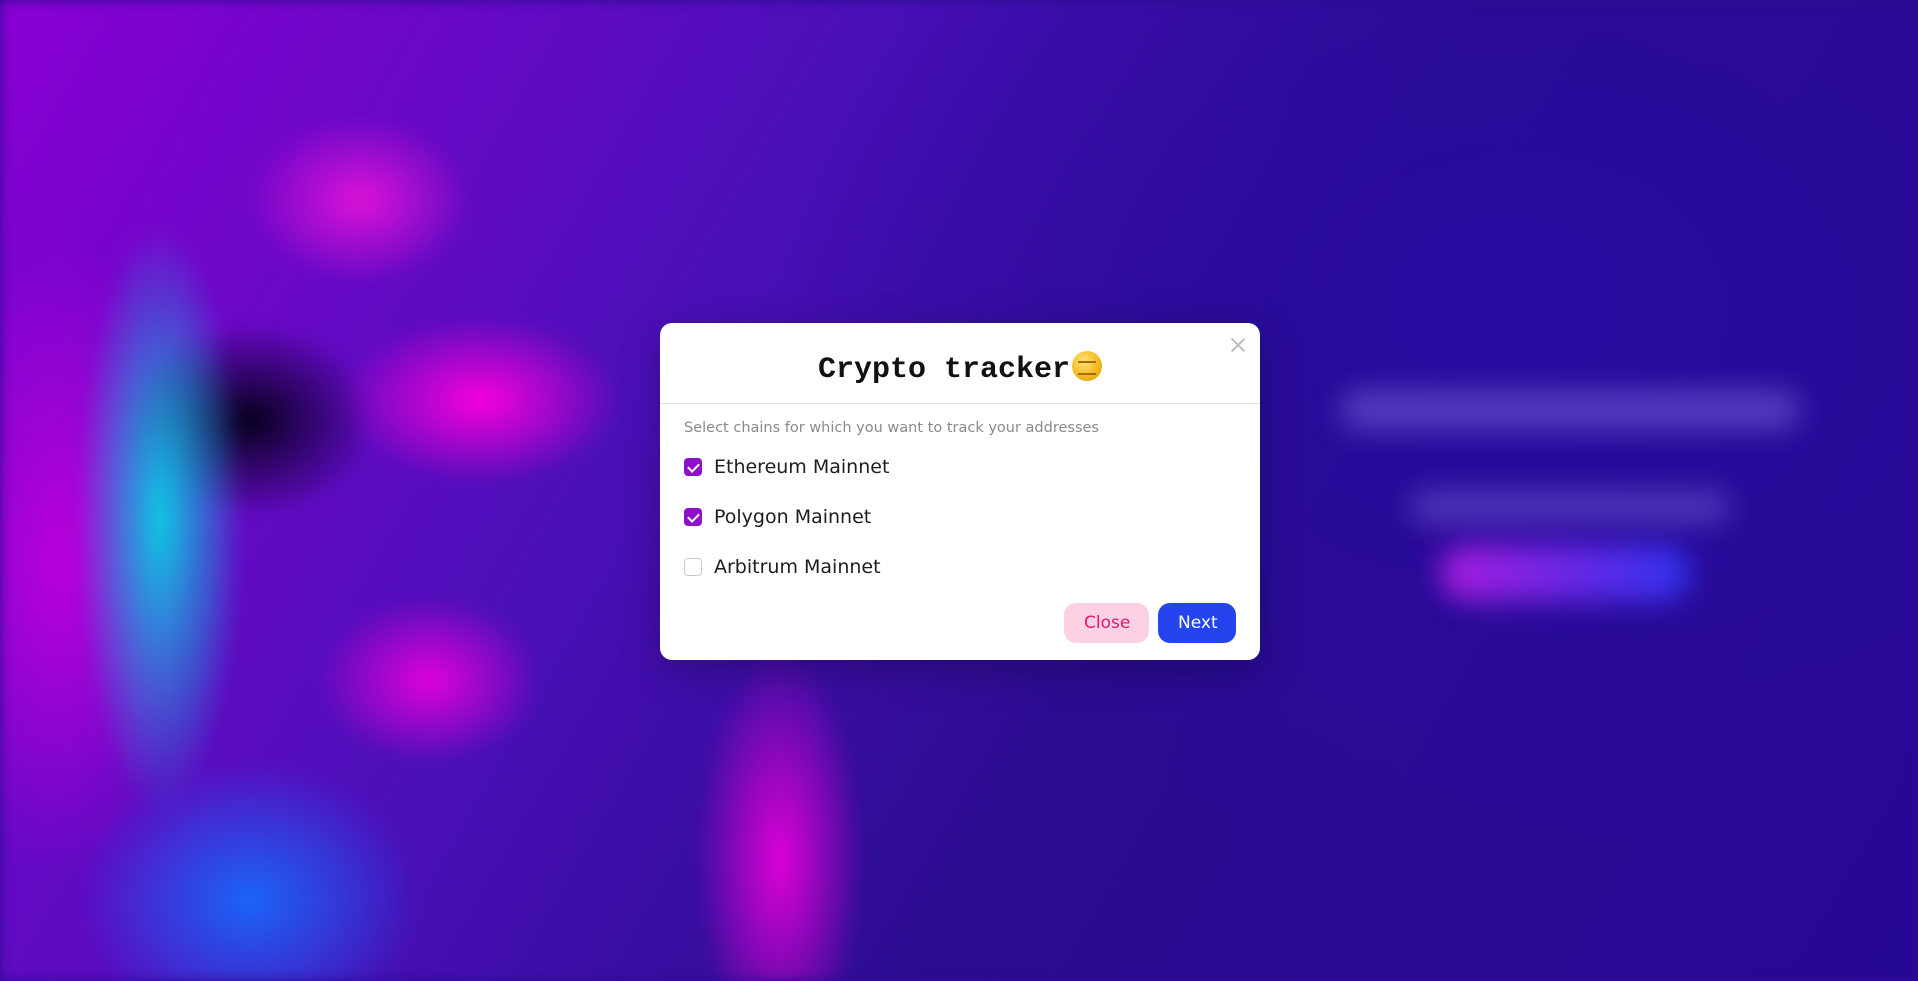 The image size is (1918, 981). Describe the element at coordinates (944, 370) in the screenshot. I see `modal-title-text: Crypto tracker` at that location.